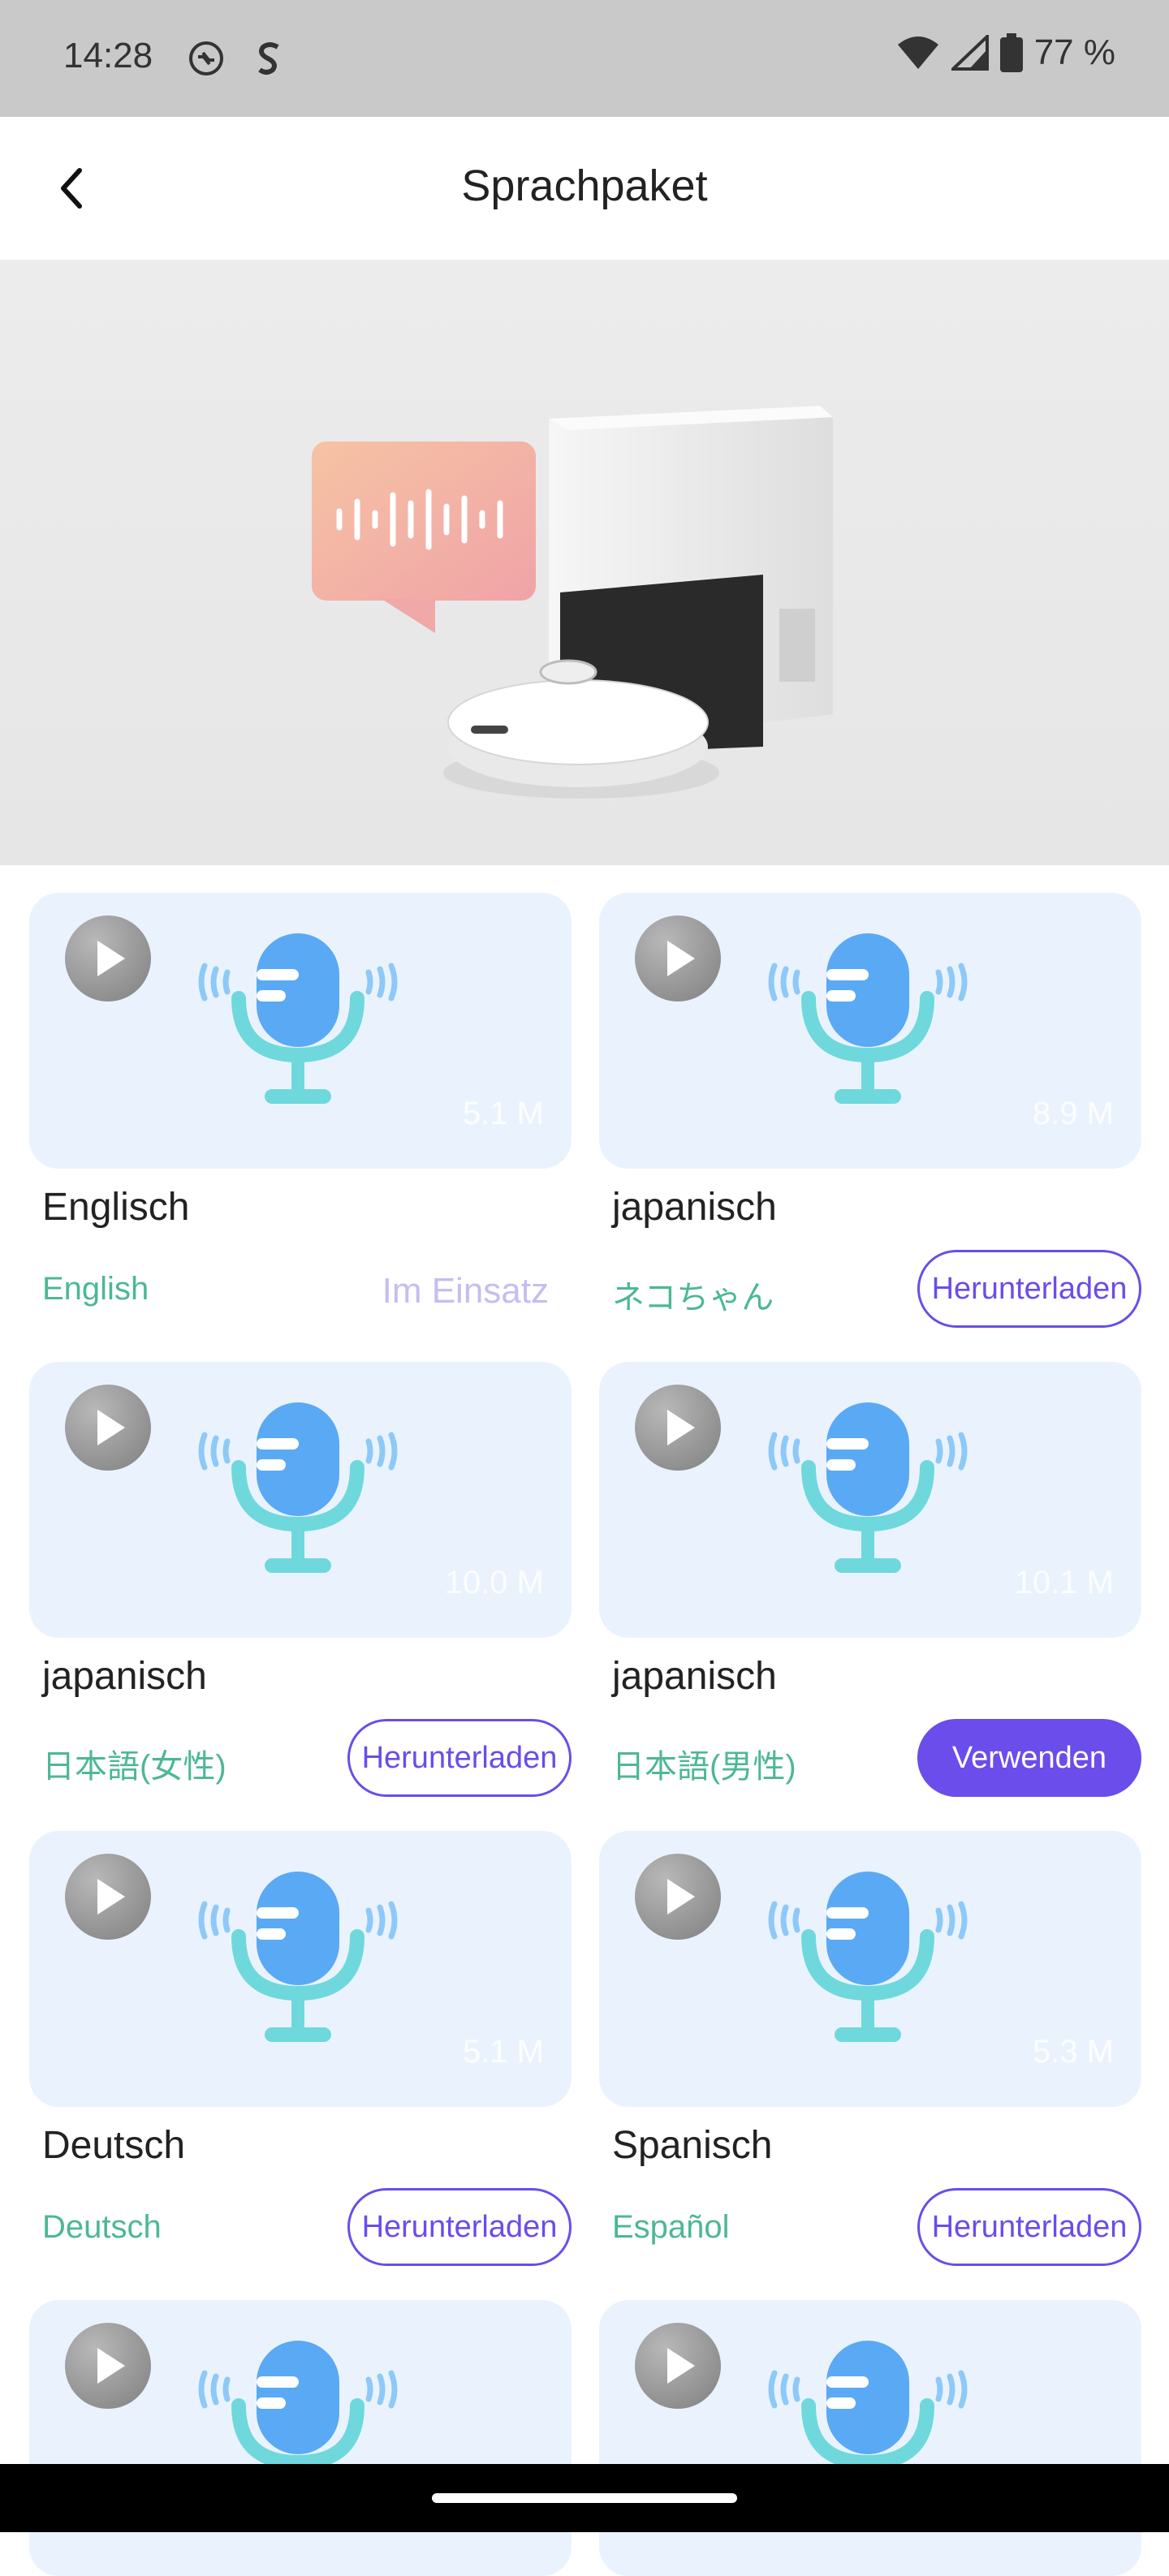  I want to click on pack-size: 8.9 M, so click(1073, 1114).